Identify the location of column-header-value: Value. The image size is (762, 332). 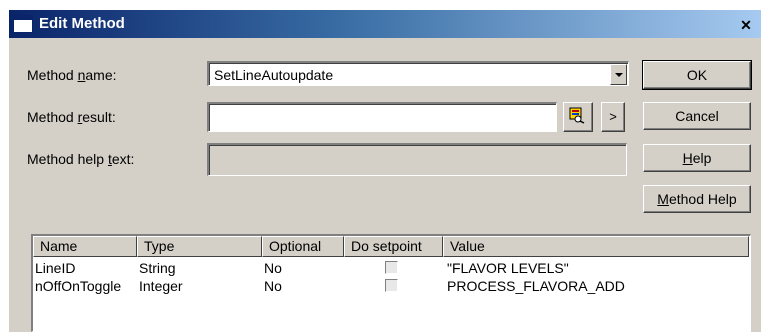
(596, 246).